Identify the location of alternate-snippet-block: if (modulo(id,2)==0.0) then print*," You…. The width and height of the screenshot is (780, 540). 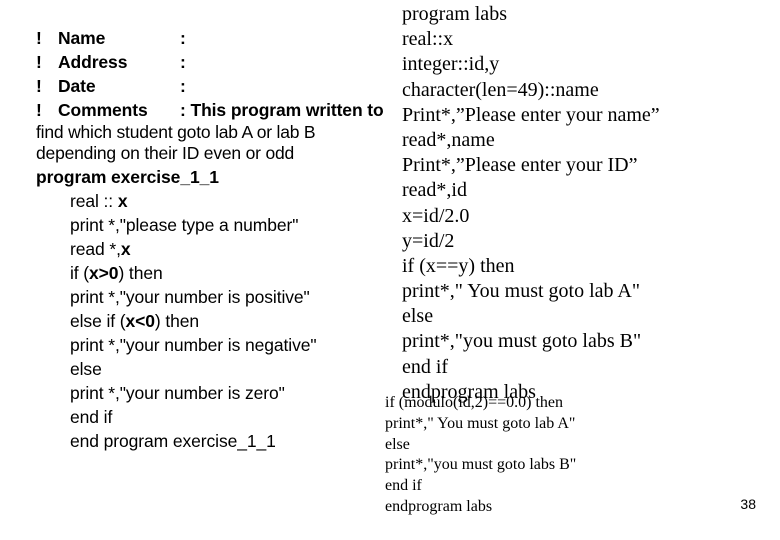
(565, 455).